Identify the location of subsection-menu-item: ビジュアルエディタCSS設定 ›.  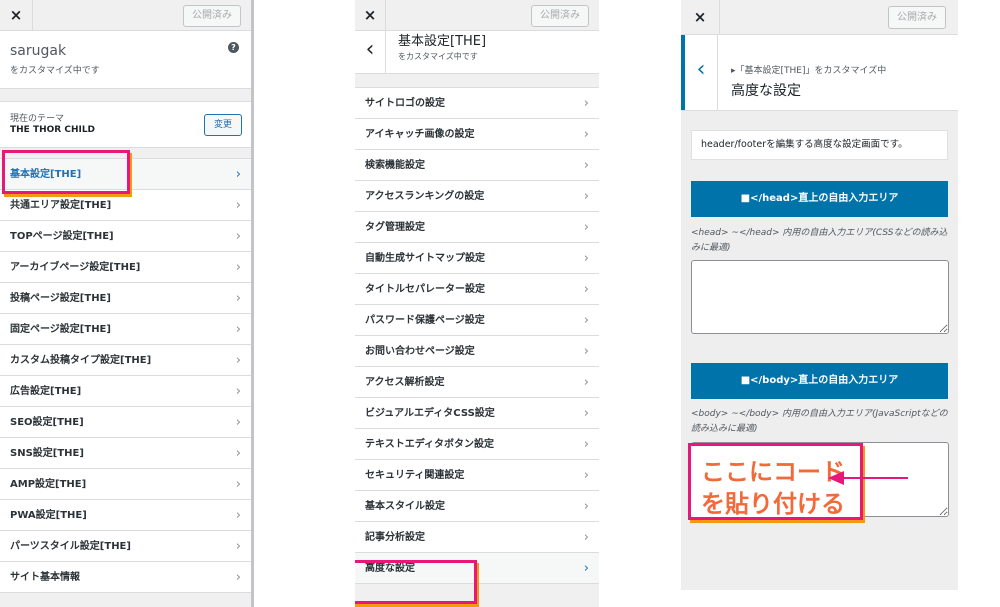
(477, 413).